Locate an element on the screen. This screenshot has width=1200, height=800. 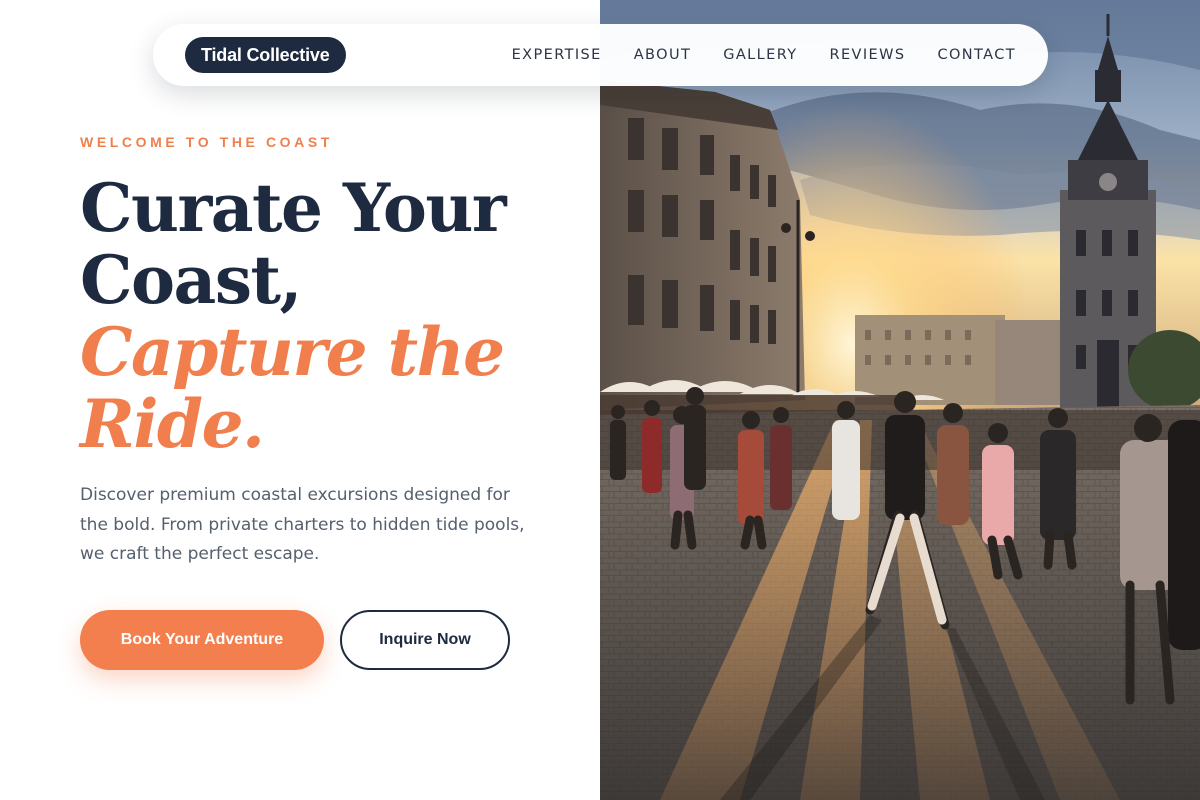
nav-link-reviews: REVIEWS is located at coordinates (868, 55).